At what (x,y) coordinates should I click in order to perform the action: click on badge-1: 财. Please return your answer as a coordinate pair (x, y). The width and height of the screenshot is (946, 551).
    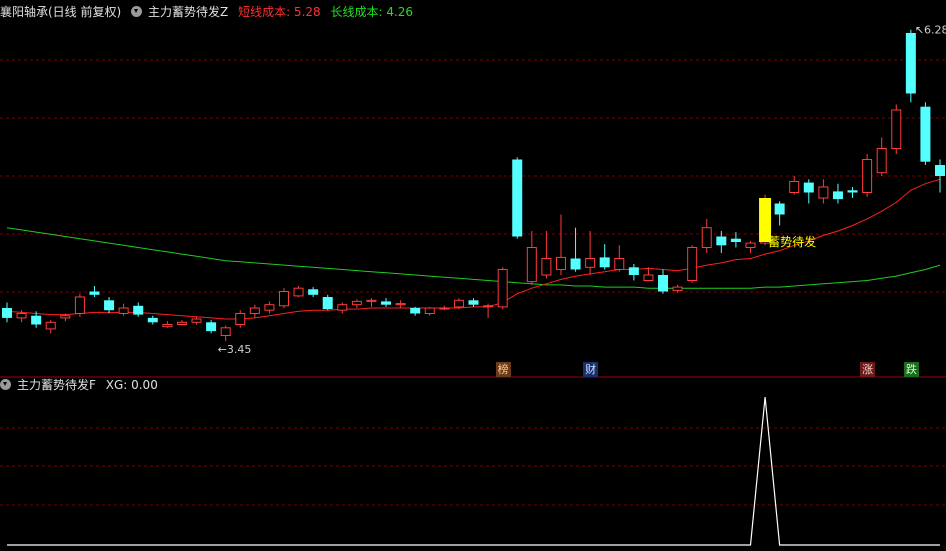
    Looking at the image, I should click on (591, 369).